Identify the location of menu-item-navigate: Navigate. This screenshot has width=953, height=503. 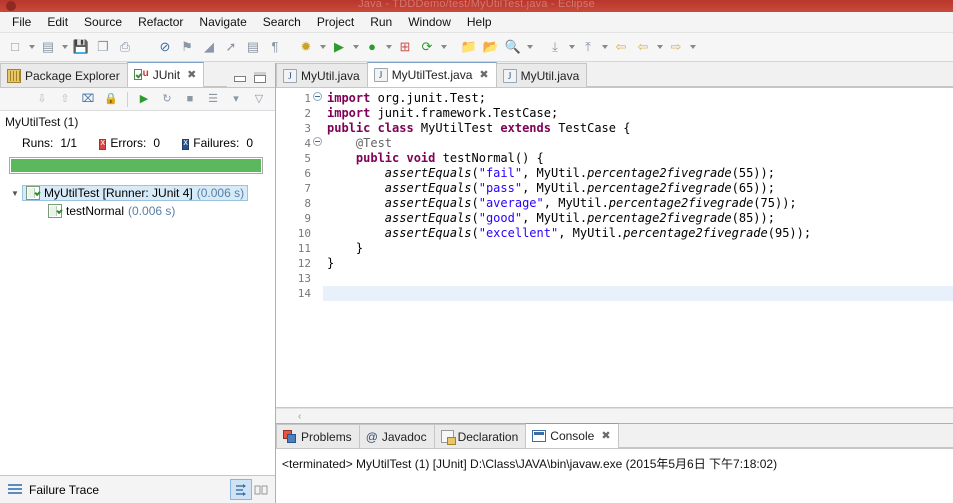
(222, 22).